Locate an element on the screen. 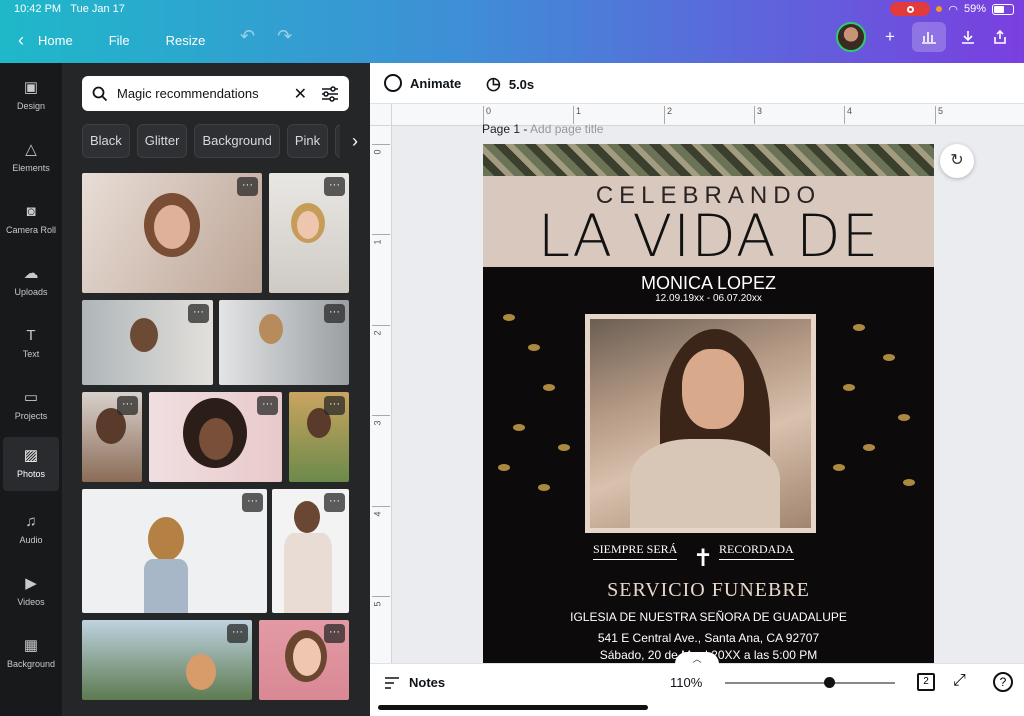  rail-item-camera-roll: ◙ Camera Roll is located at coordinates (31, 220).